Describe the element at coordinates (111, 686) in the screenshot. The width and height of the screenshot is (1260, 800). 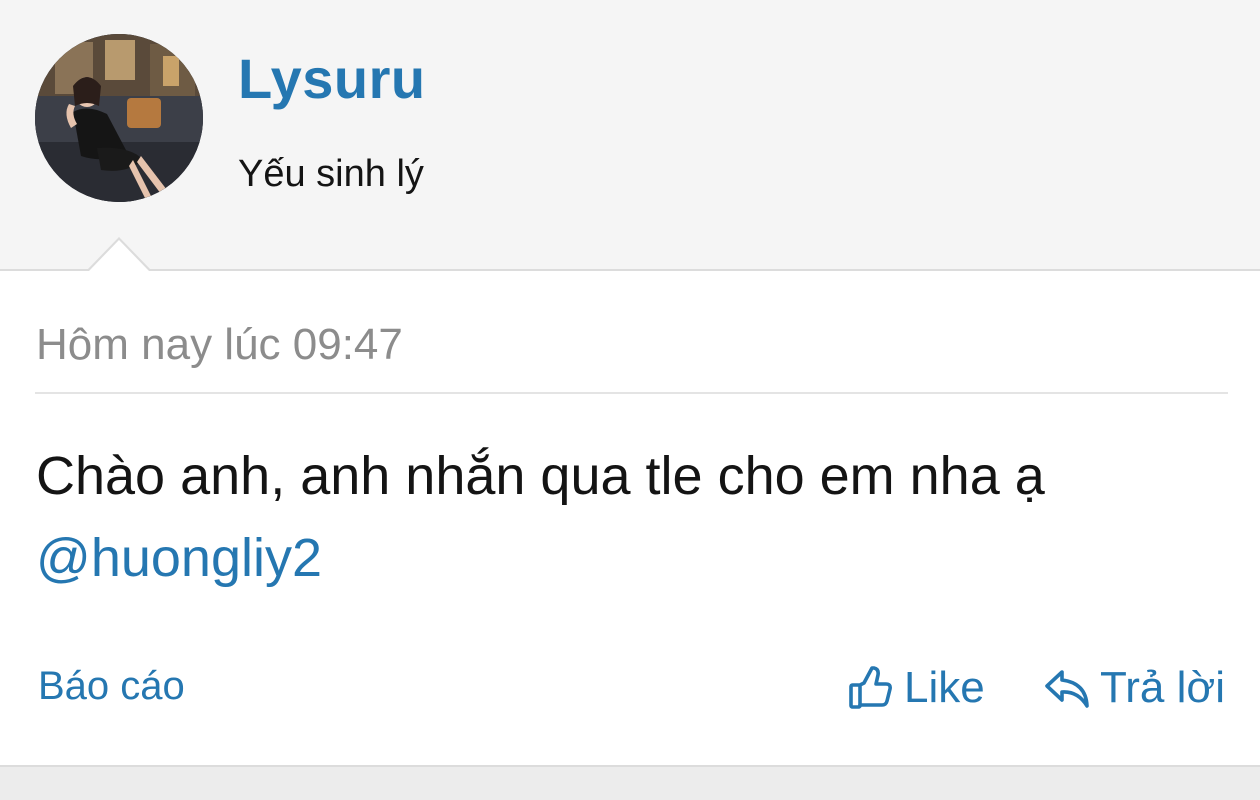
I see `report-button: Báo cáo` at that location.